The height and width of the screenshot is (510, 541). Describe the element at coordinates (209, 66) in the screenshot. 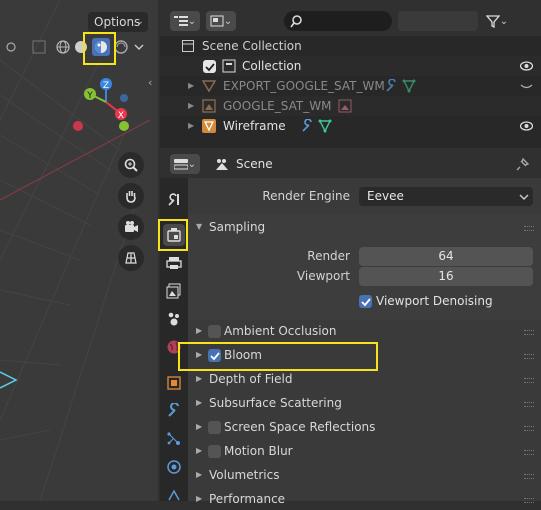

I see `collection-exclude-checkbox` at that location.